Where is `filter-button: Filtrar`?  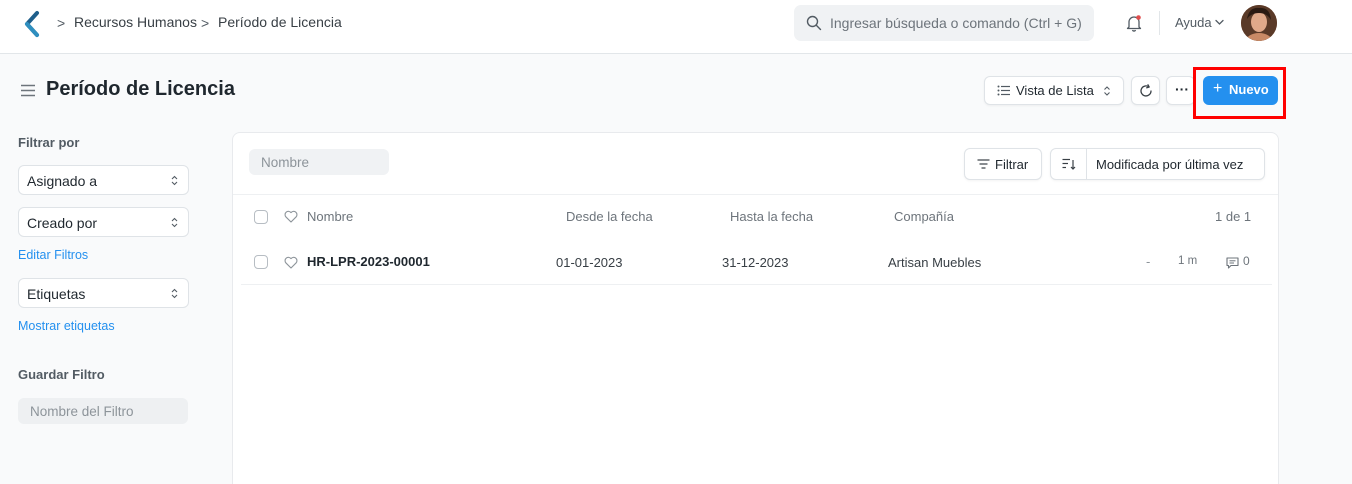 filter-button: Filtrar is located at coordinates (1003, 164).